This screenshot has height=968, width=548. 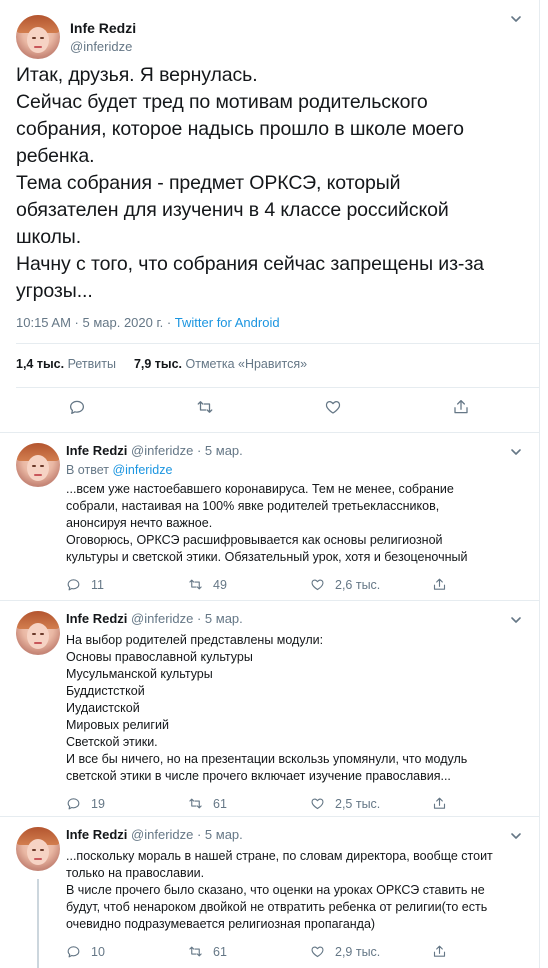 I want to click on likes-stat: 7,9 тыс. Отметка «Нравится», so click(x=220, y=364).